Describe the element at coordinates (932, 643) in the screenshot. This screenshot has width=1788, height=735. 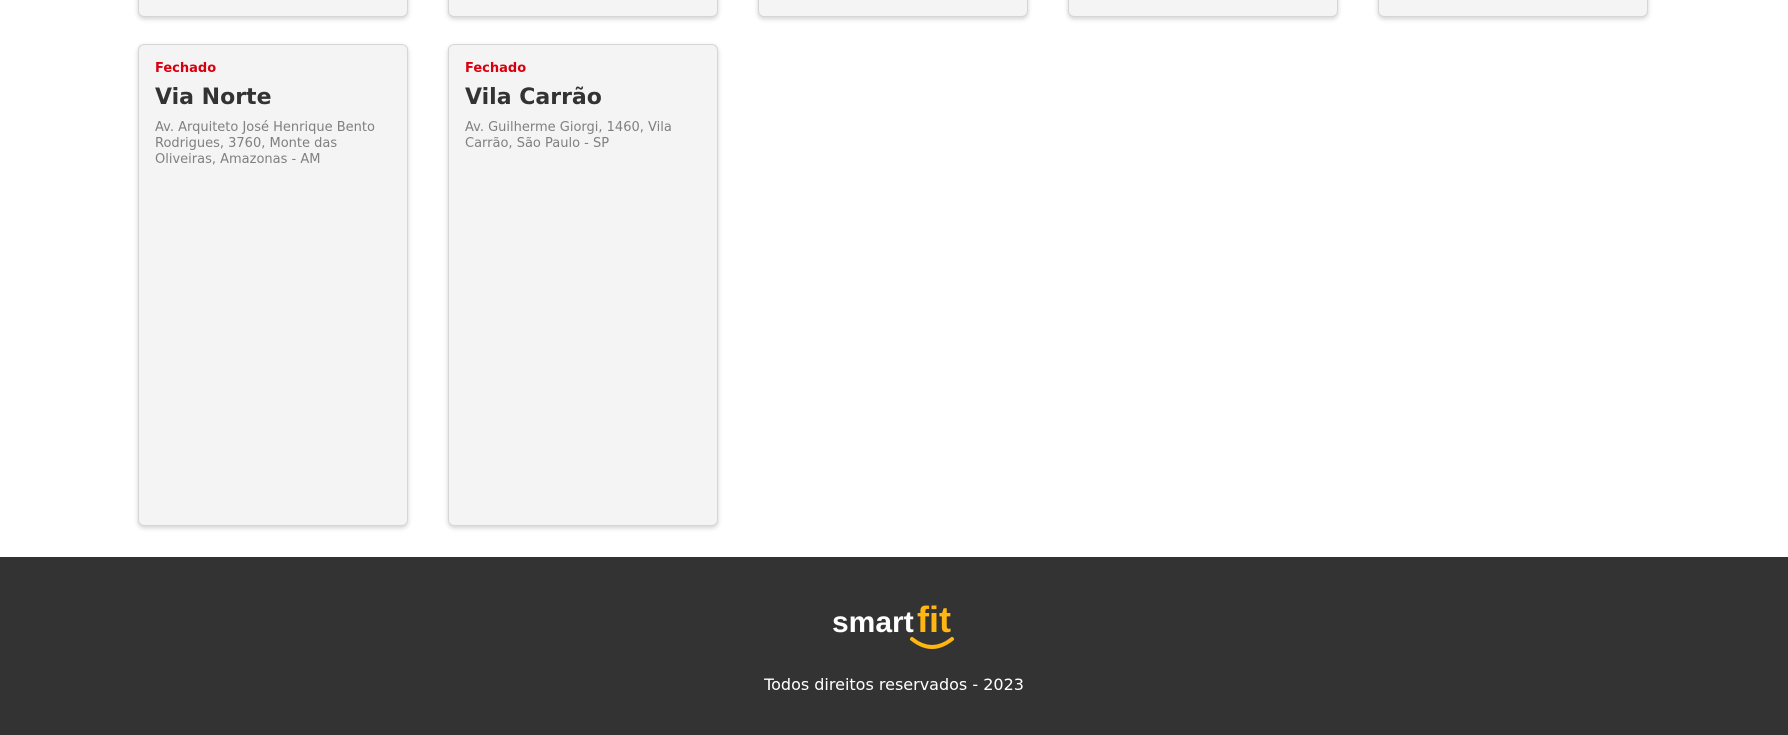
I see `logo-smile-icon` at that location.